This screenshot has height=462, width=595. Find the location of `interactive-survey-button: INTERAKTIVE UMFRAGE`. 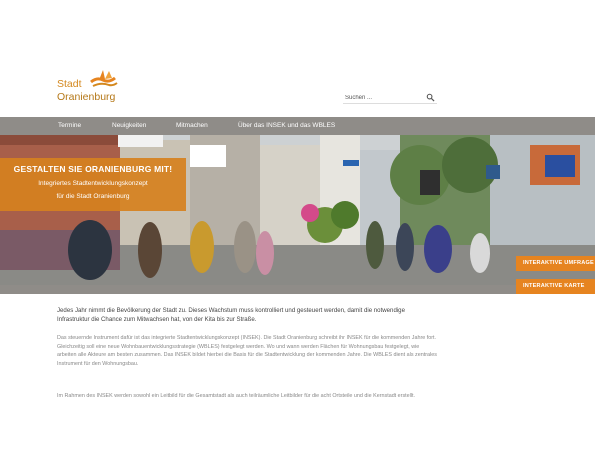

interactive-survey-button: INTERAKTIVE UMFRAGE is located at coordinates (555, 263).